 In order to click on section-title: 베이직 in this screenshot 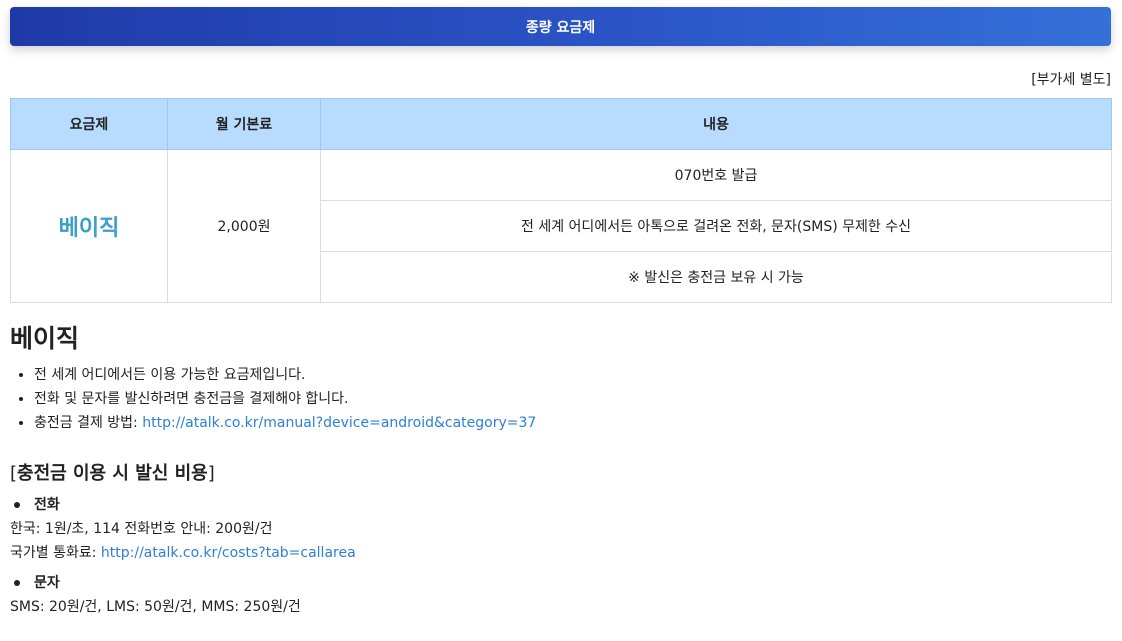, I will do `click(45, 338)`.